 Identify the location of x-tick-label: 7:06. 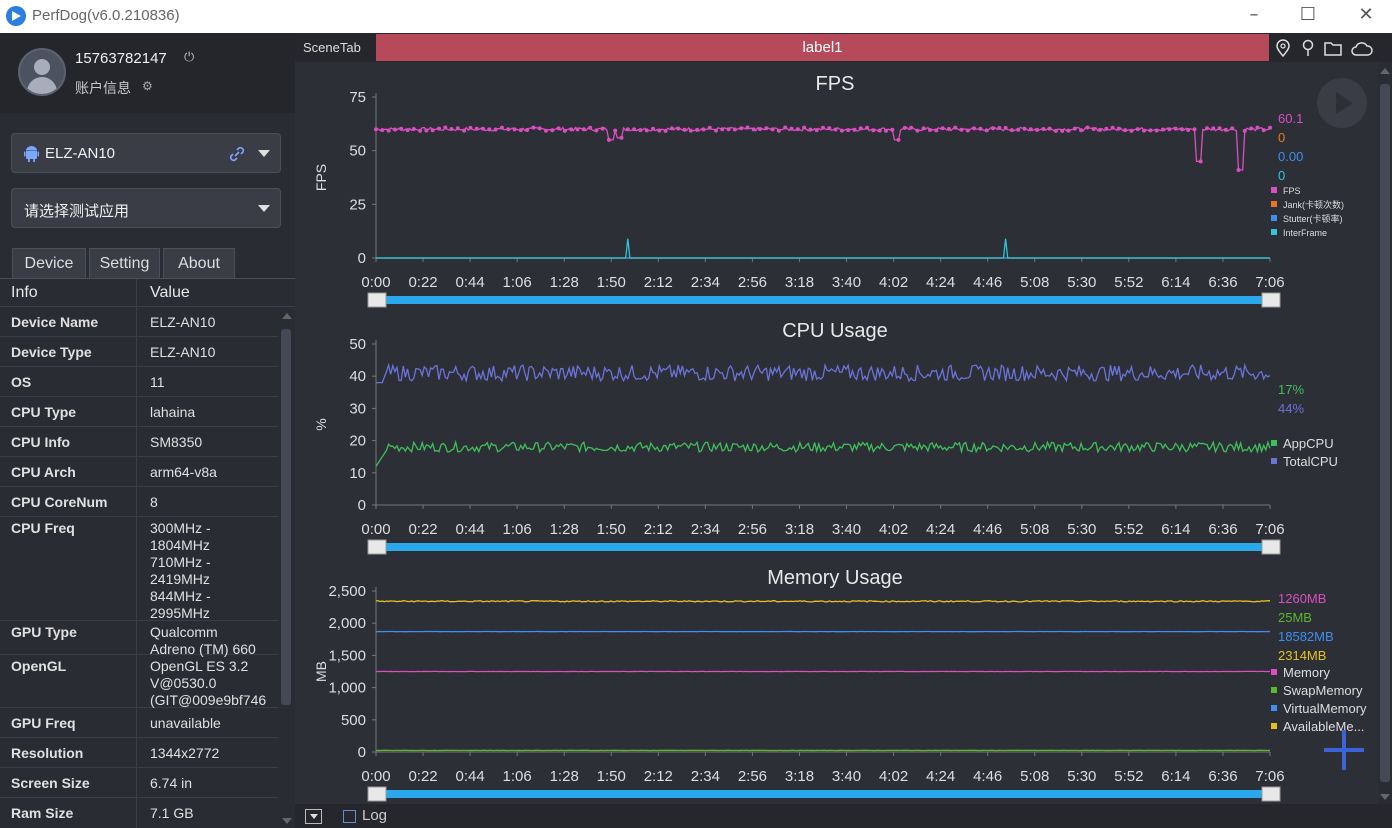
(1269, 776).